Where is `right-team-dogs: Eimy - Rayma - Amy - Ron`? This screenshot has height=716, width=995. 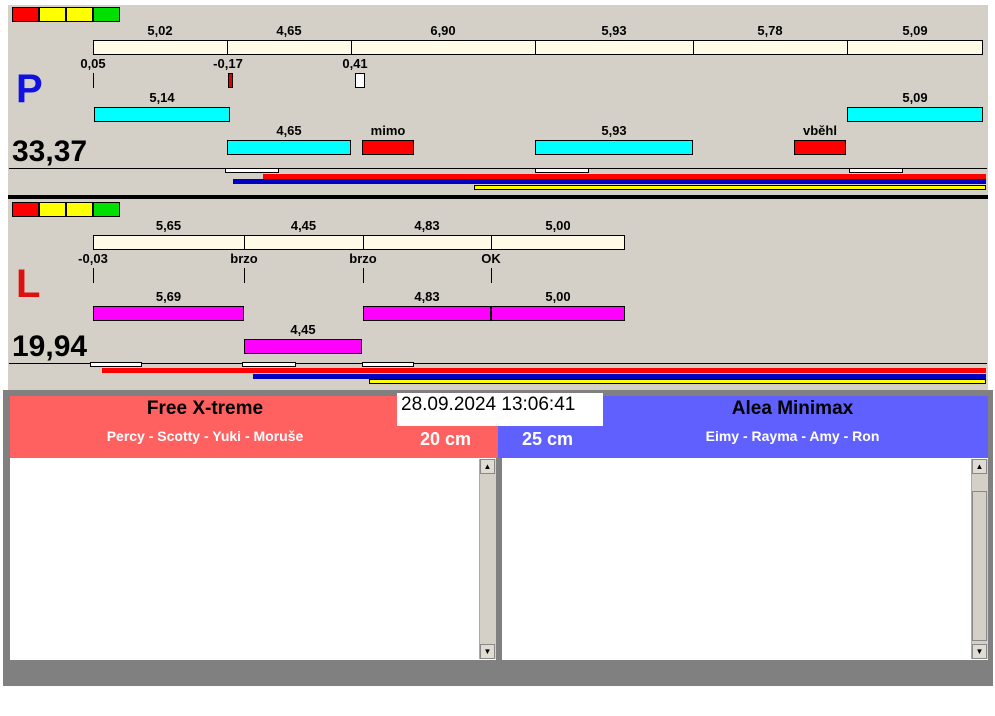 right-team-dogs: Eimy - Rayma - Amy - Ron is located at coordinates (792, 436).